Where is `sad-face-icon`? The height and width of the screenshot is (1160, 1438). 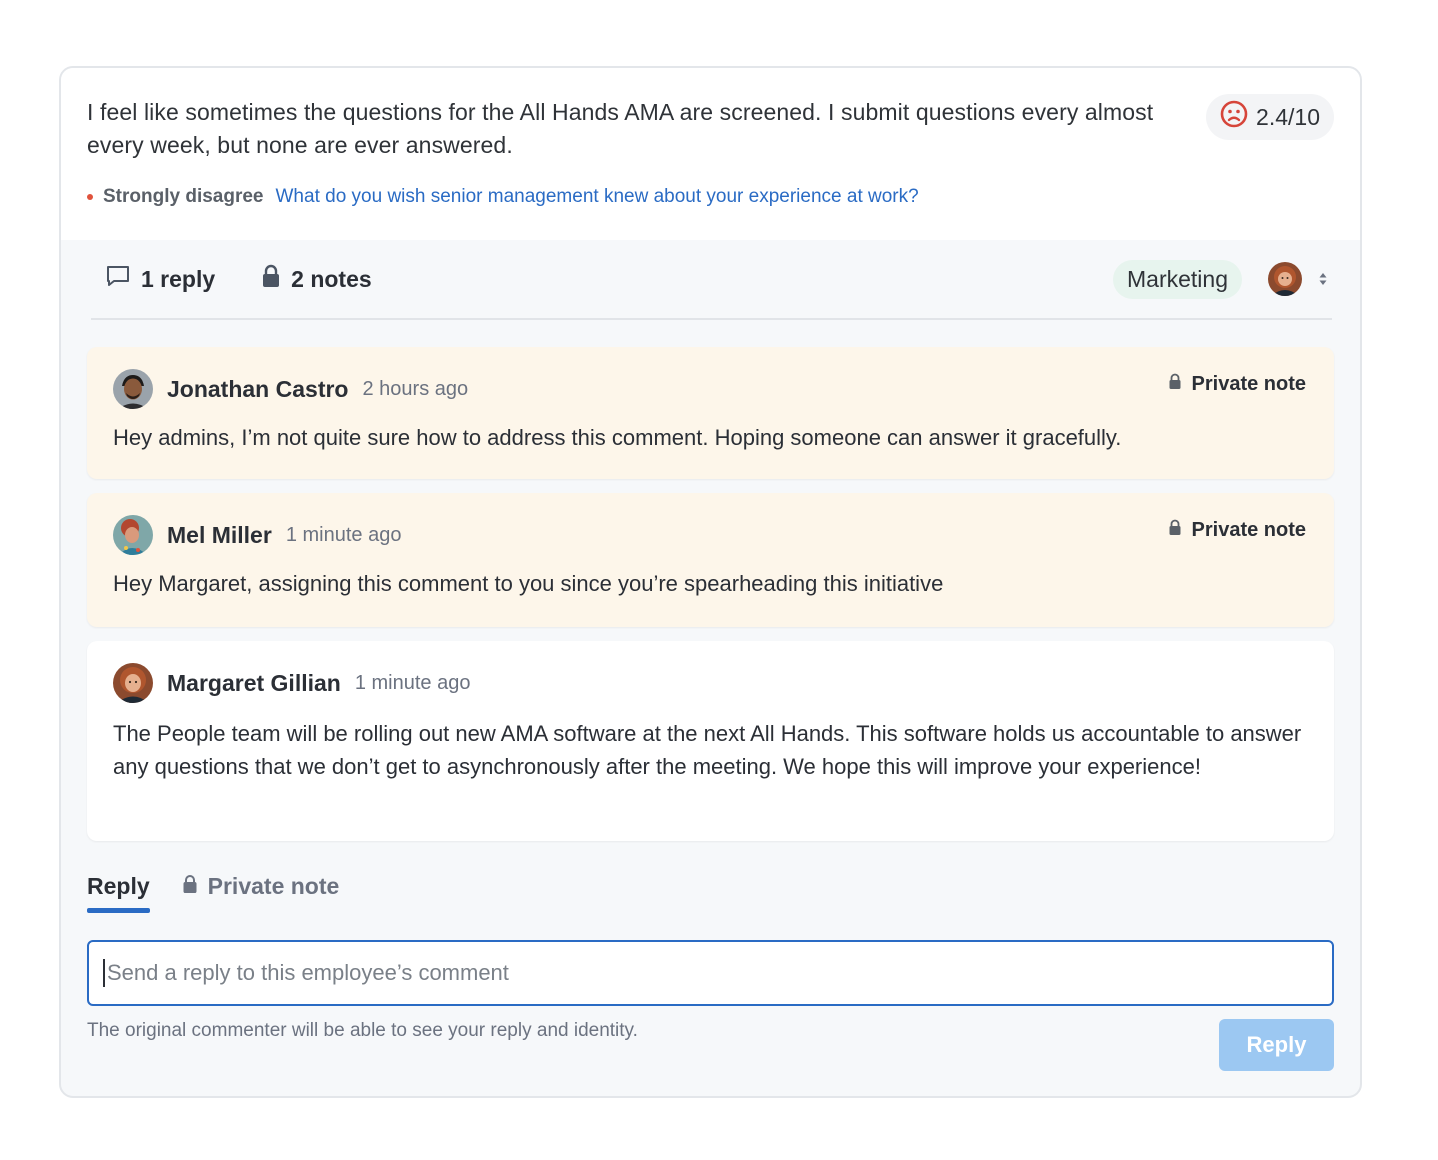 sad-face-icon is located at coordinates (1234, 117).